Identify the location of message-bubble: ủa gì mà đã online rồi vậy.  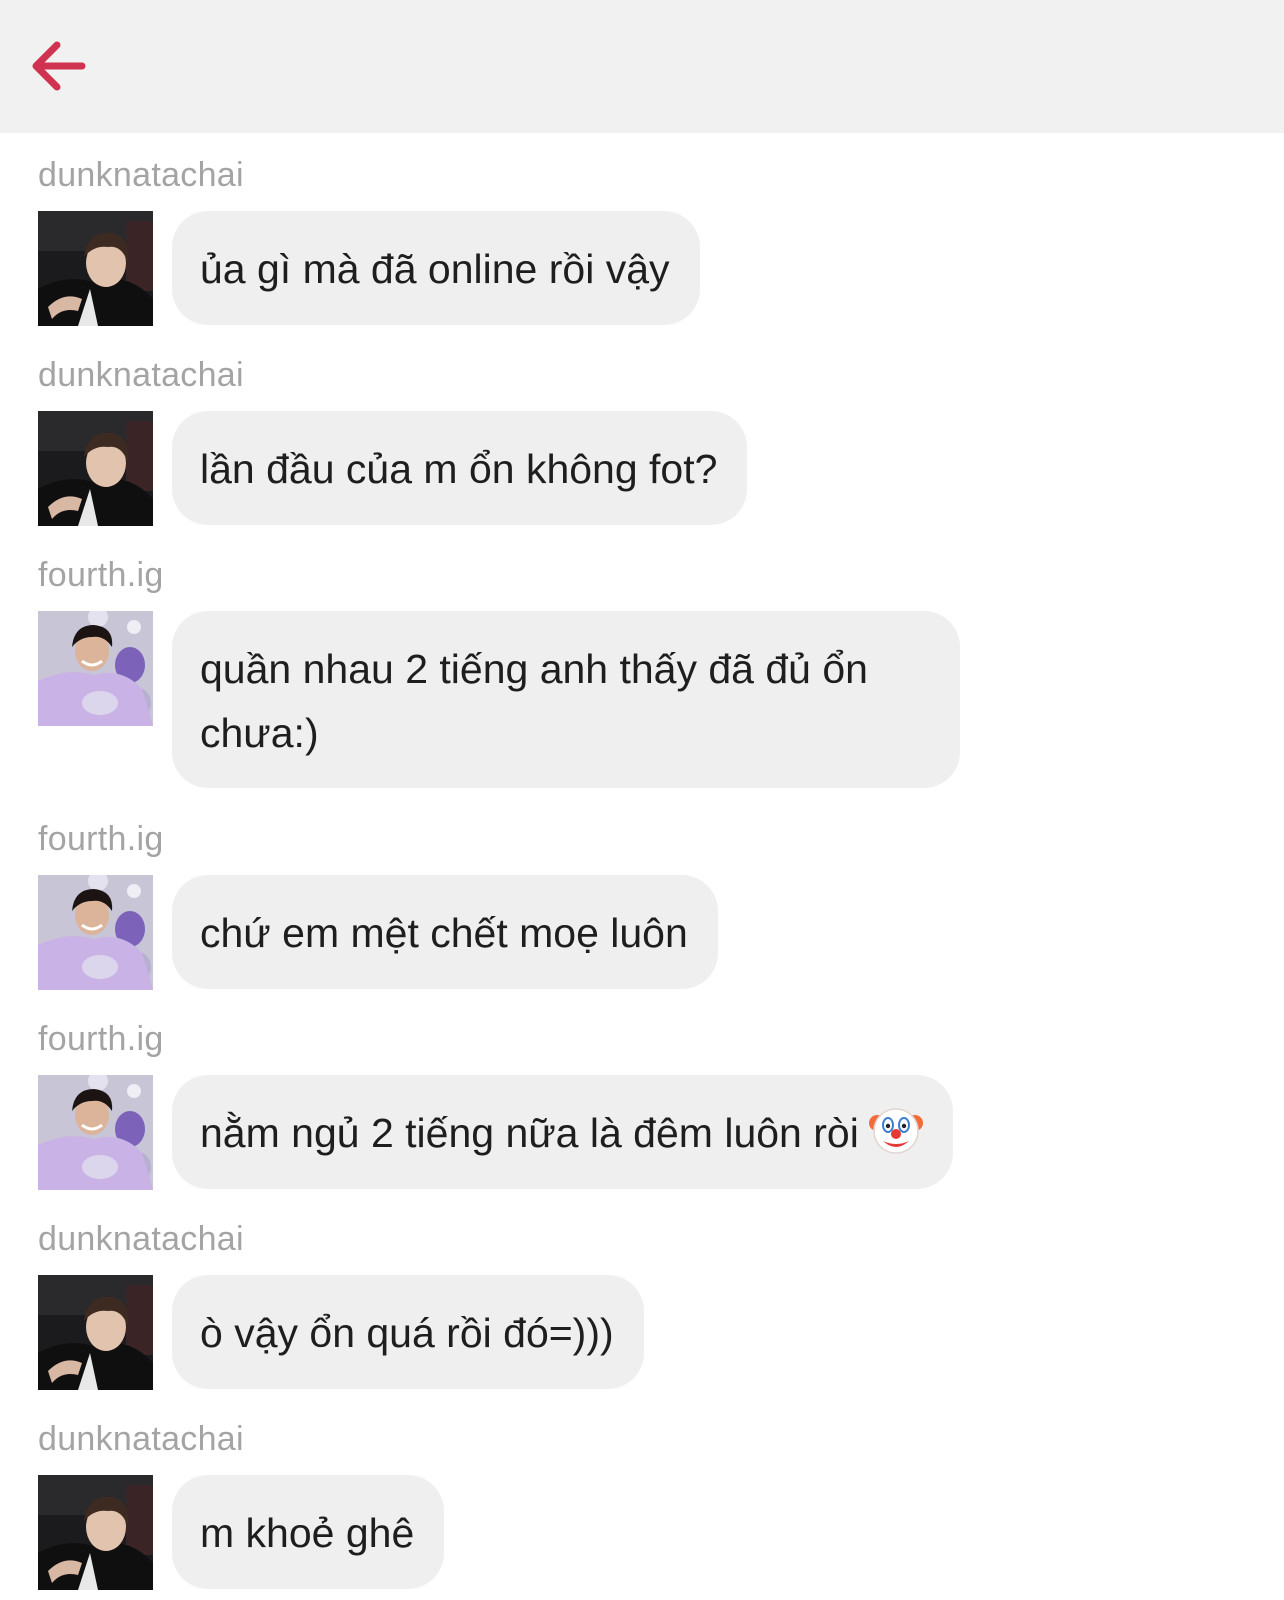
(436, 268).